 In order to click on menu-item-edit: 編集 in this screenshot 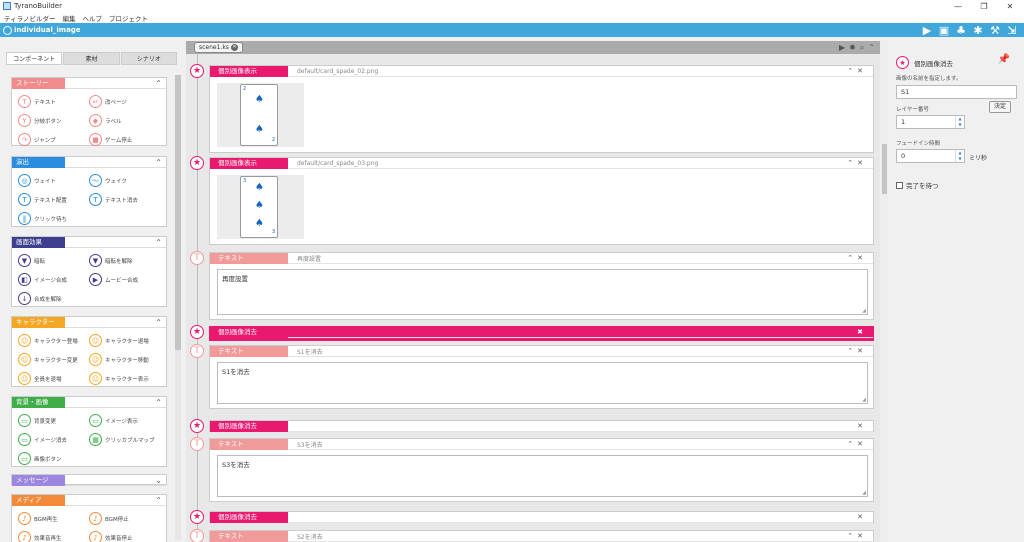, I will do `click(68, 18)`.